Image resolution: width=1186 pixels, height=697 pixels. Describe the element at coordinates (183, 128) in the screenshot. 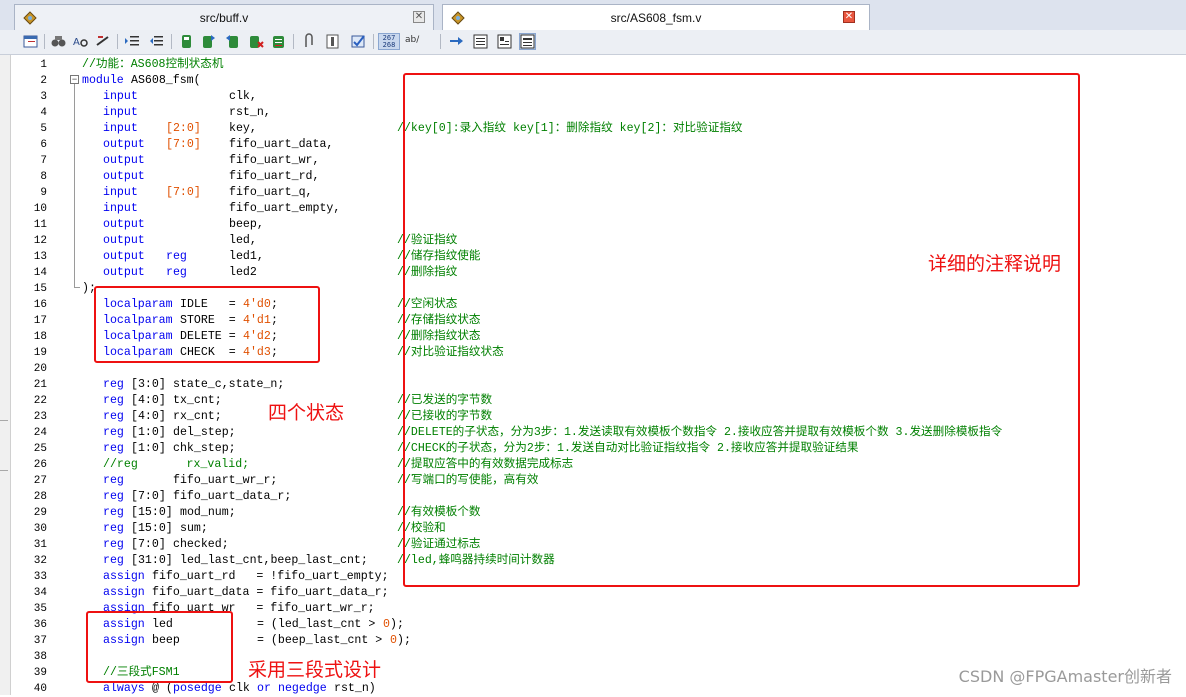

I see `code-token: [2:0]` at that location.